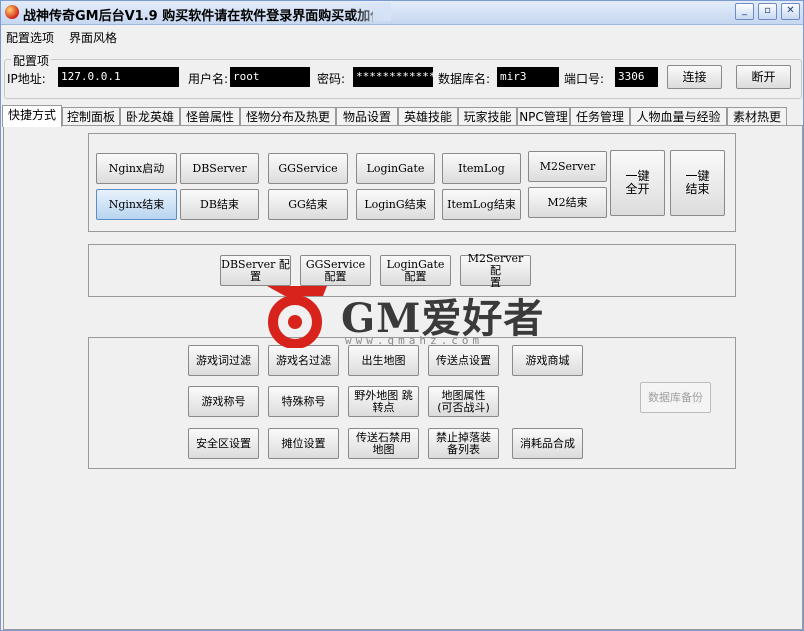  Describe the element at coordinates (528, 77) in the screenshot. I see `database-field: mir3` at that location.